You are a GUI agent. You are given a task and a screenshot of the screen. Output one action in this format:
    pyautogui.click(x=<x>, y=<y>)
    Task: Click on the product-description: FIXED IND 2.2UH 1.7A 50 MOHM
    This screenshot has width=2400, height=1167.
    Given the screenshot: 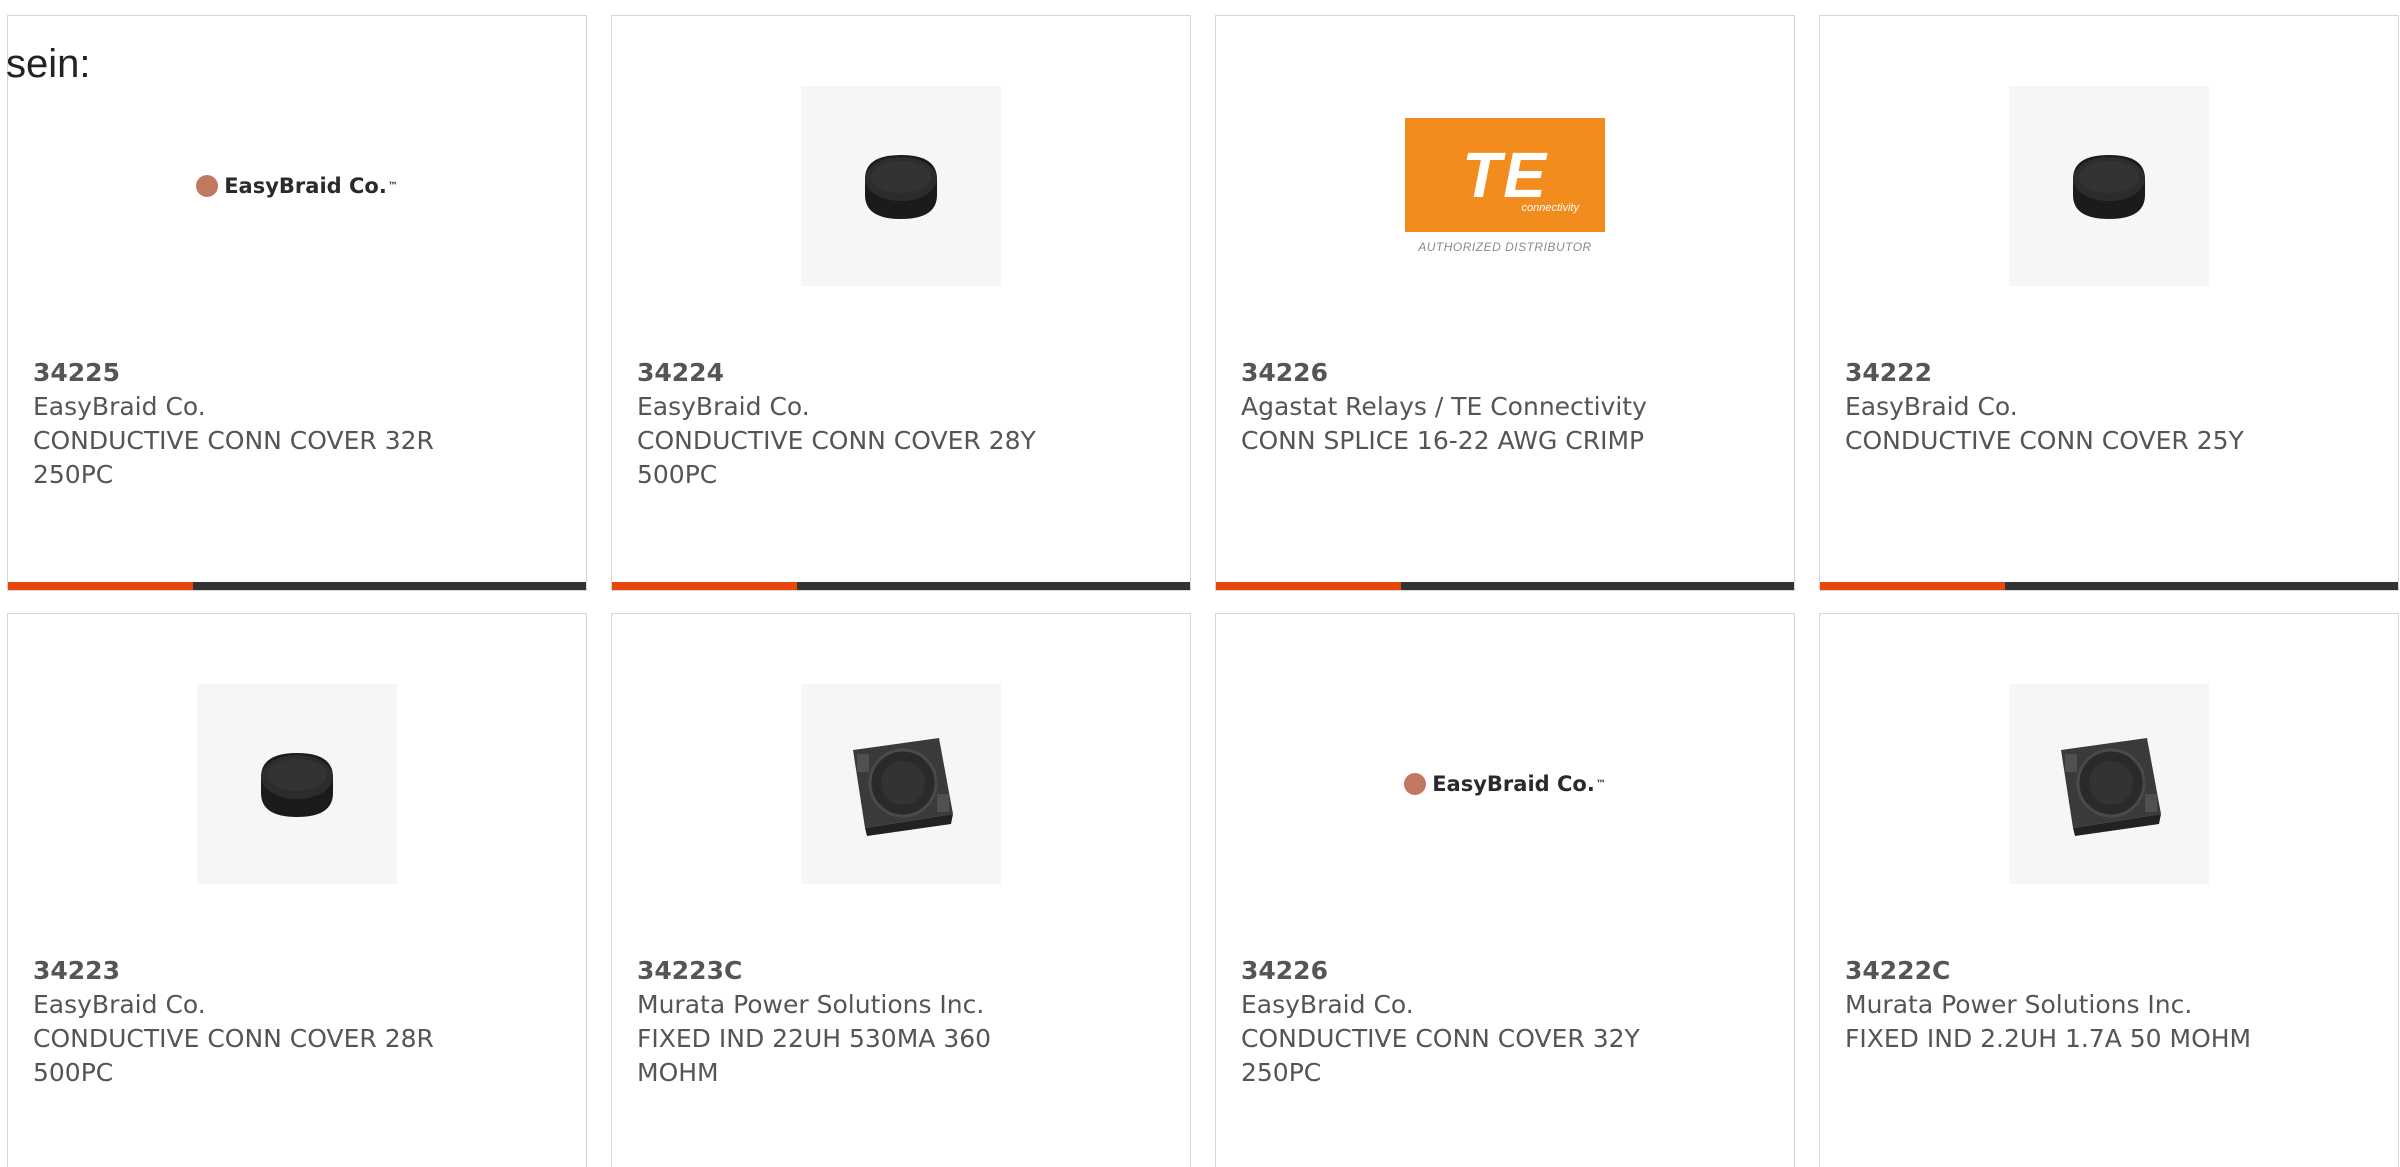 What is the action you would take?
    pyautogui.click(x=2048, y=1038)
    